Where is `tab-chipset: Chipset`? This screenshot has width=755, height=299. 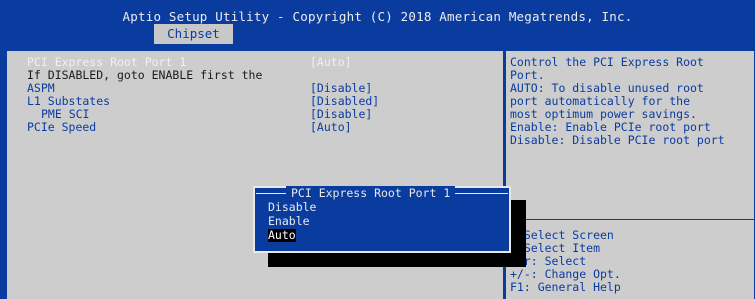
tab-chipset: Chipset is located at coordinates (193, 34).